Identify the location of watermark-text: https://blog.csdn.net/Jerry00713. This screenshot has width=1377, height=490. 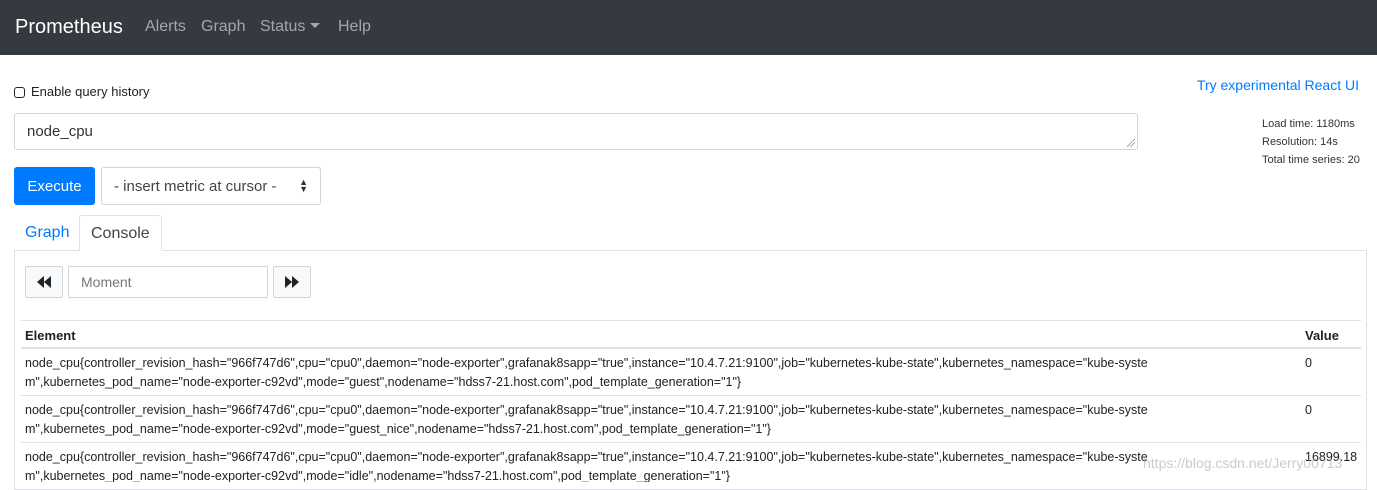
(1243, 463).